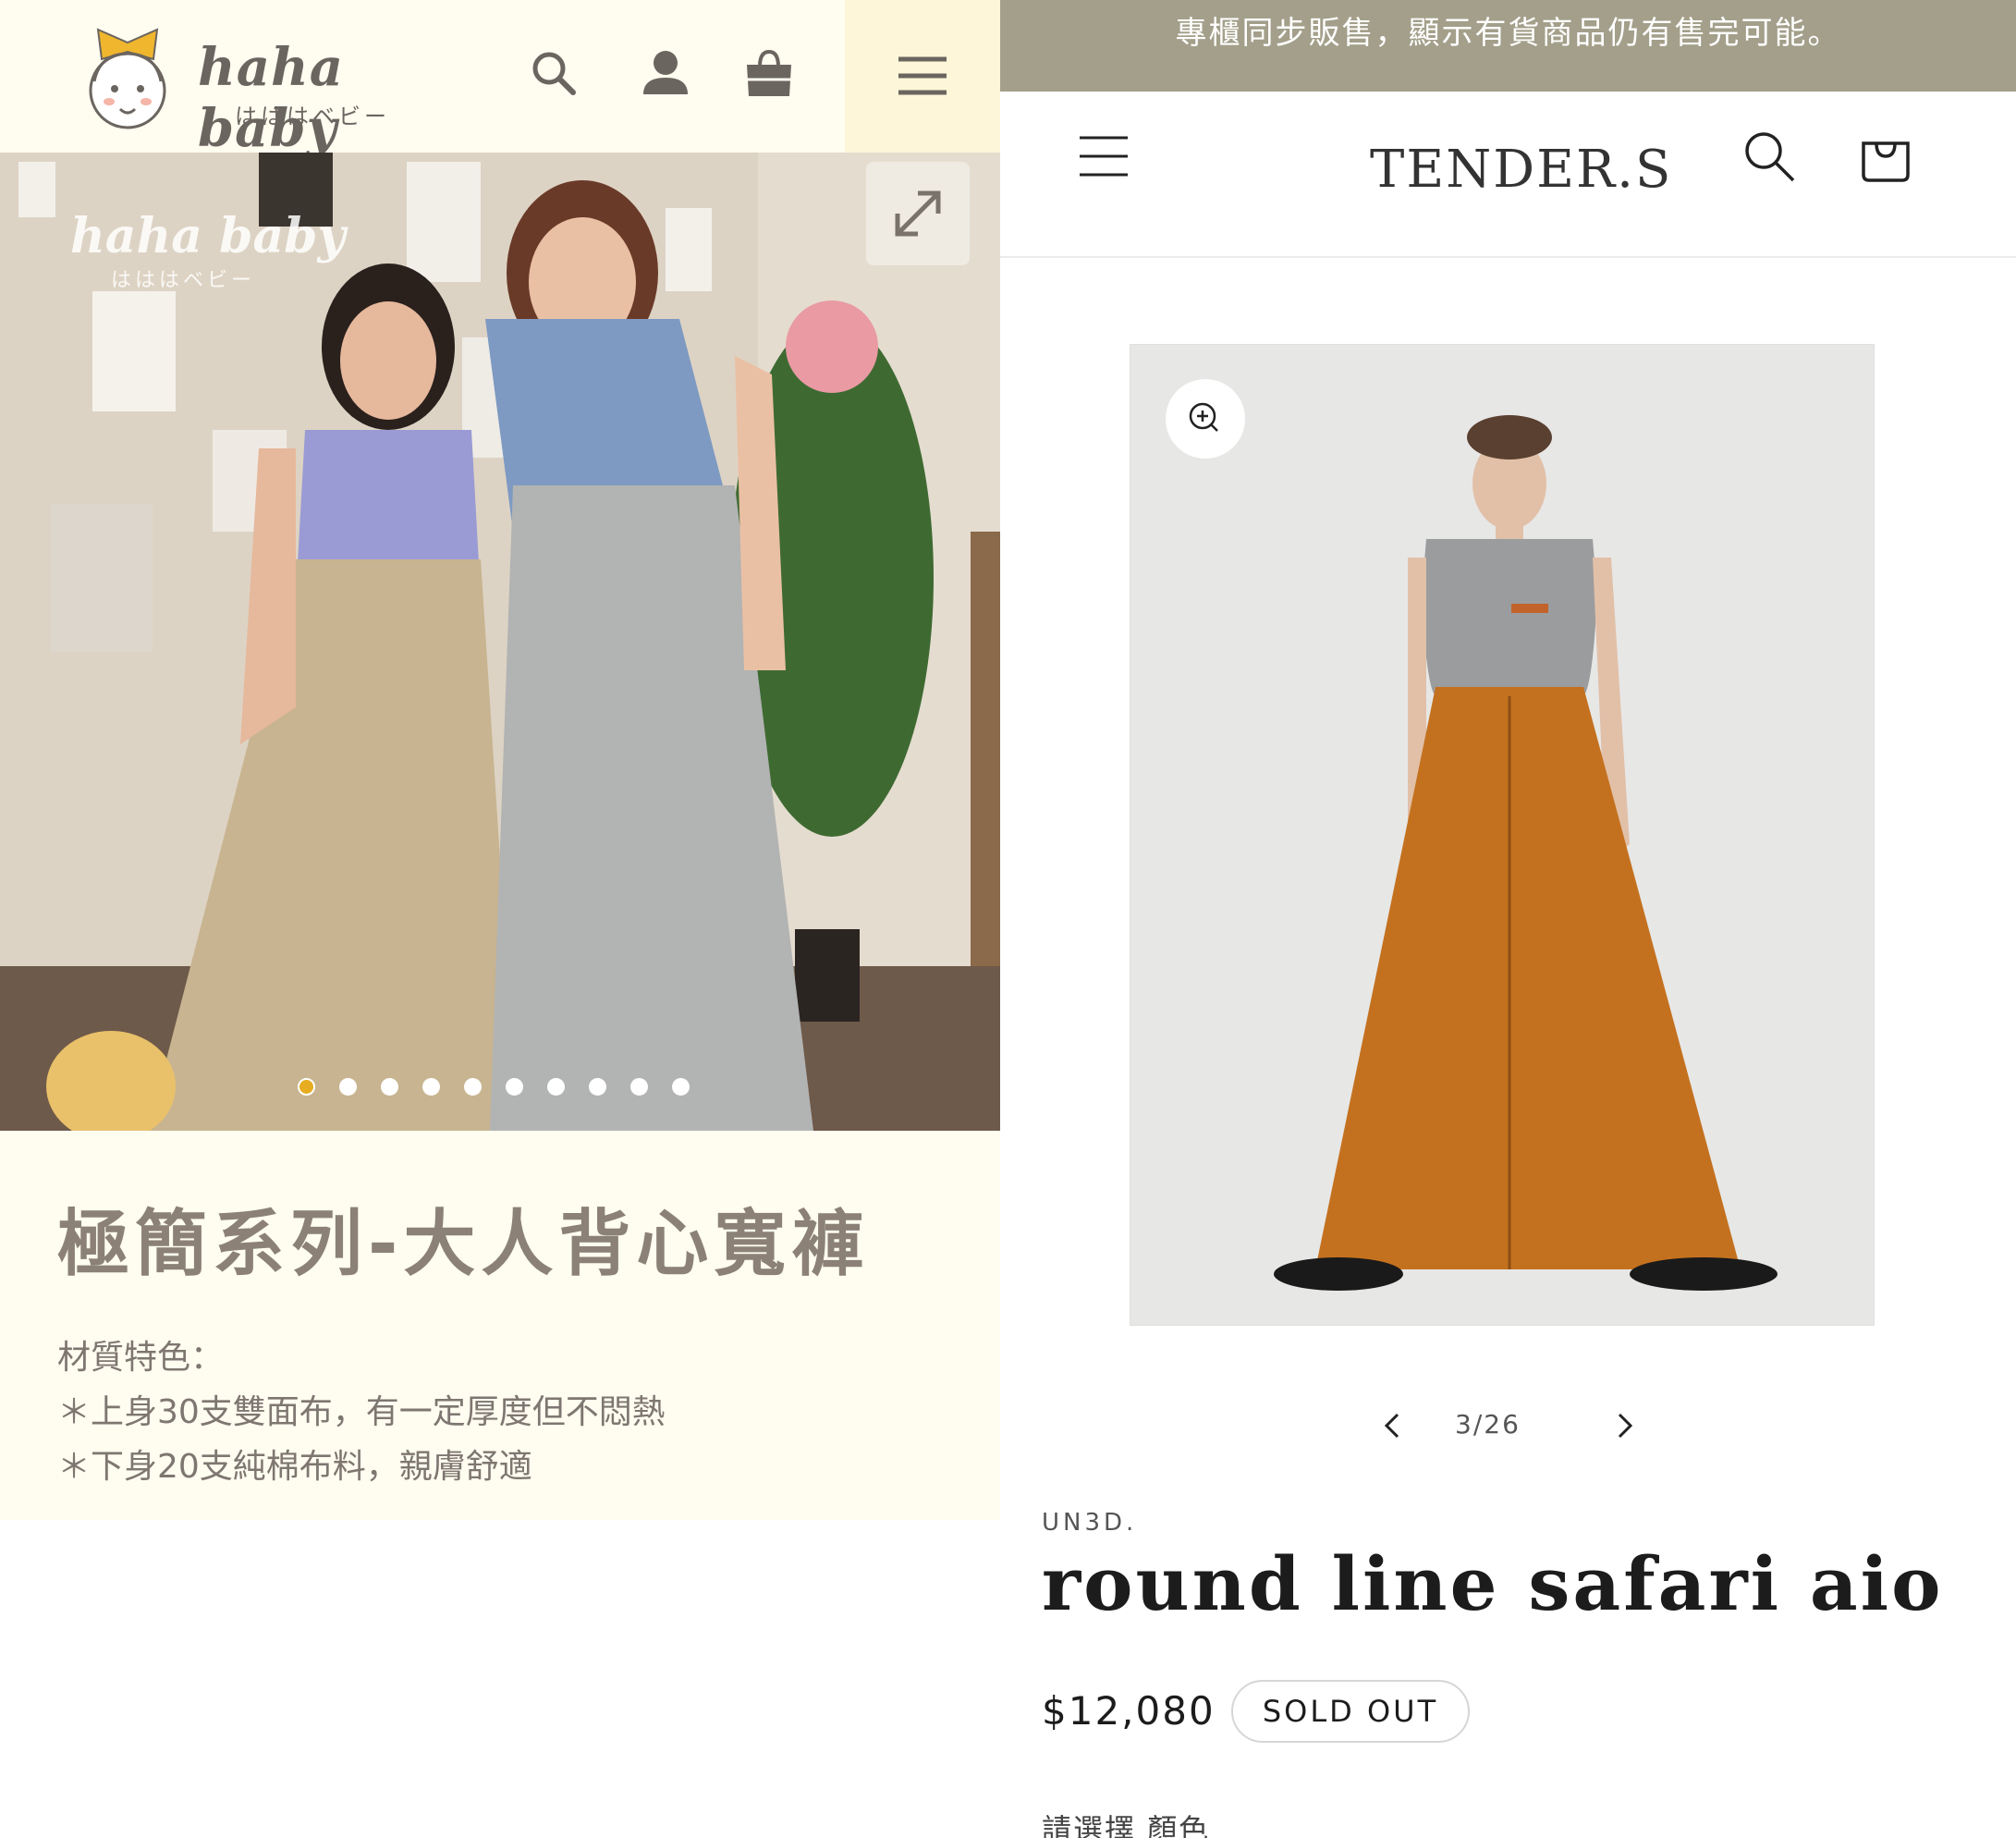 Image resolution: width=2016 pixels, height=1838 pixels. What do you see at coordinates (127, 78) in the screenshot?
I see `logo-face-icon` at bounding box center [127, 78].